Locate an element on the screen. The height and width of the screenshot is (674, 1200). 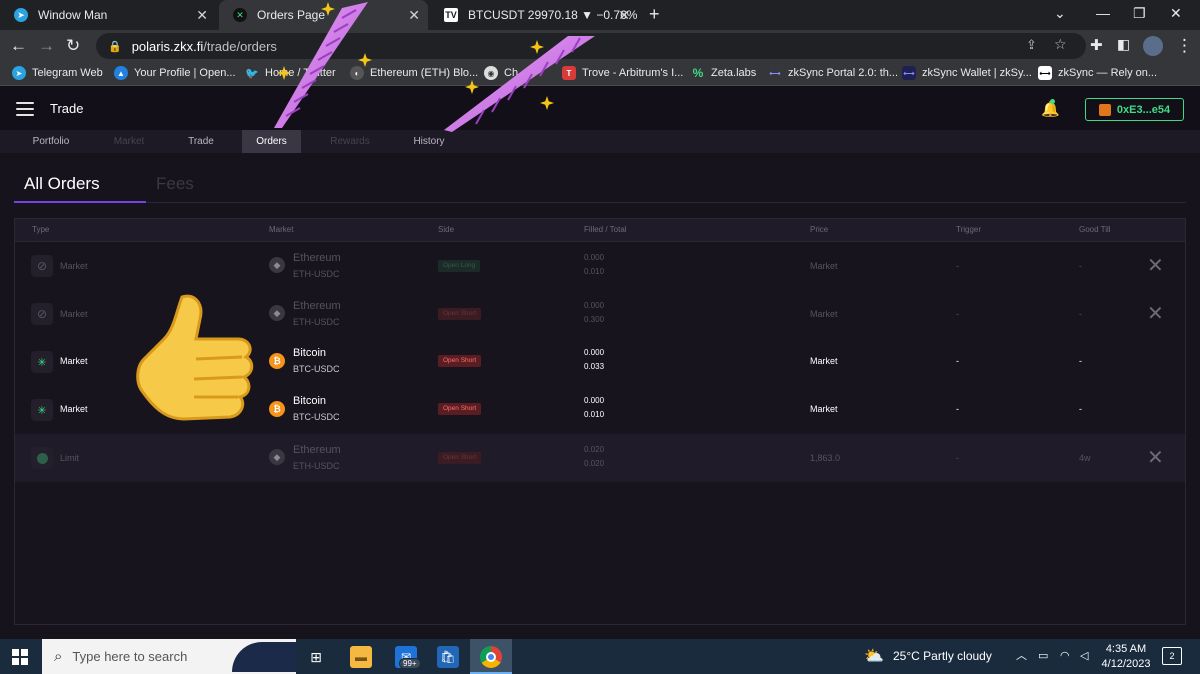
show-hidden-icons-icon: ︿ is located at coordinates (1021, 656).